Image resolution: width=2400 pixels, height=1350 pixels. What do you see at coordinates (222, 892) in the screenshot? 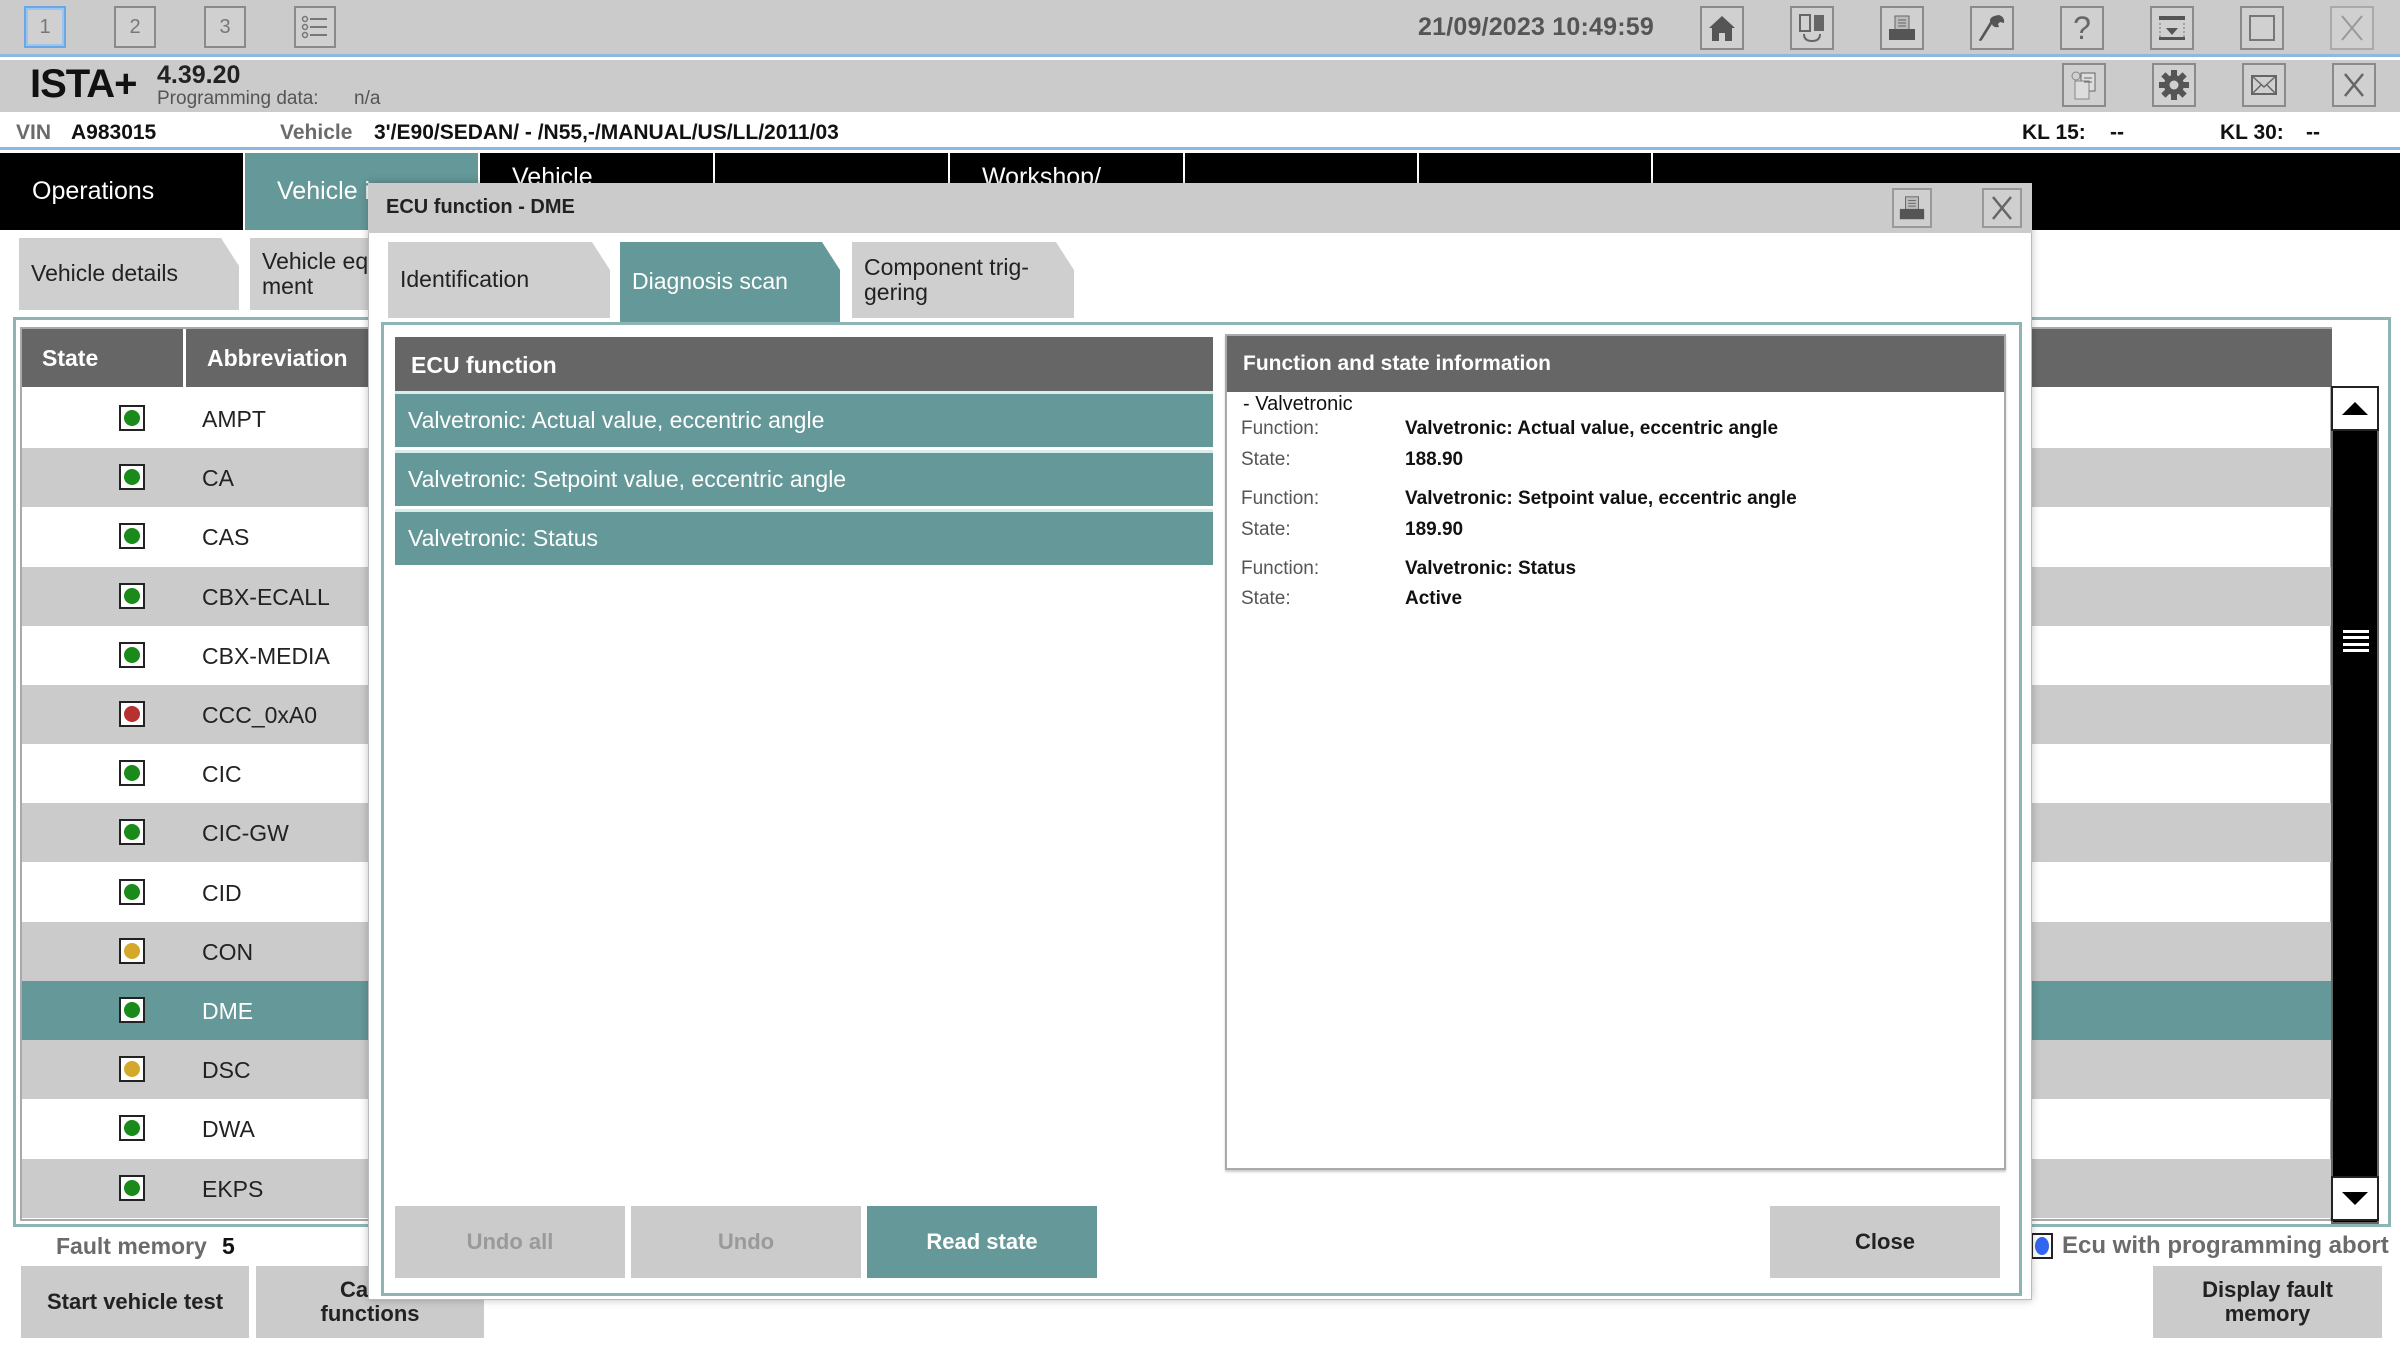
I see `ecu-abbreviation: CID` at bounding box center [222, 892].